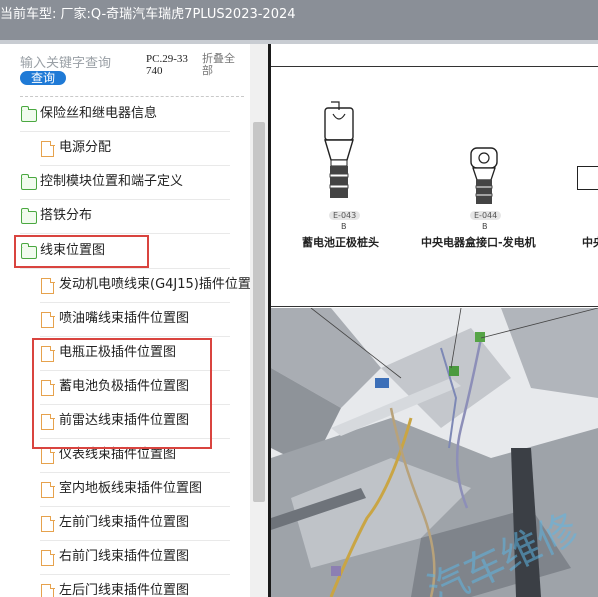  Describe the element at coordinates (221, 65) in the screenshot. I see `collapse-all-button: 折叠全部` at that location.